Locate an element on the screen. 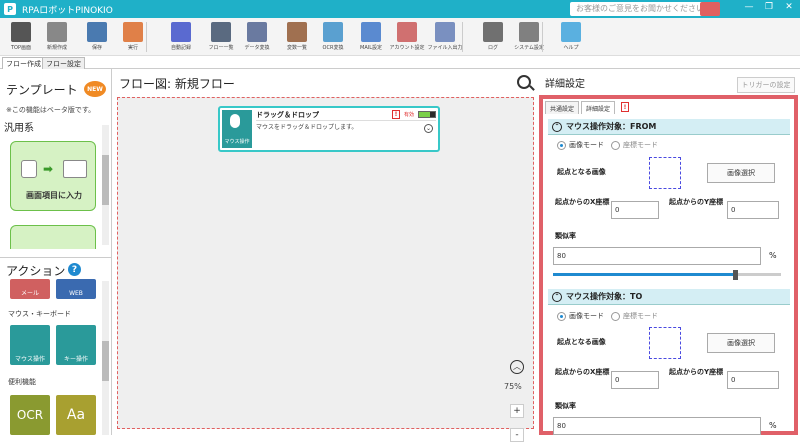 The height and width of the screenshot is (442, 800). account-icon is located at coordinates (407, 32).